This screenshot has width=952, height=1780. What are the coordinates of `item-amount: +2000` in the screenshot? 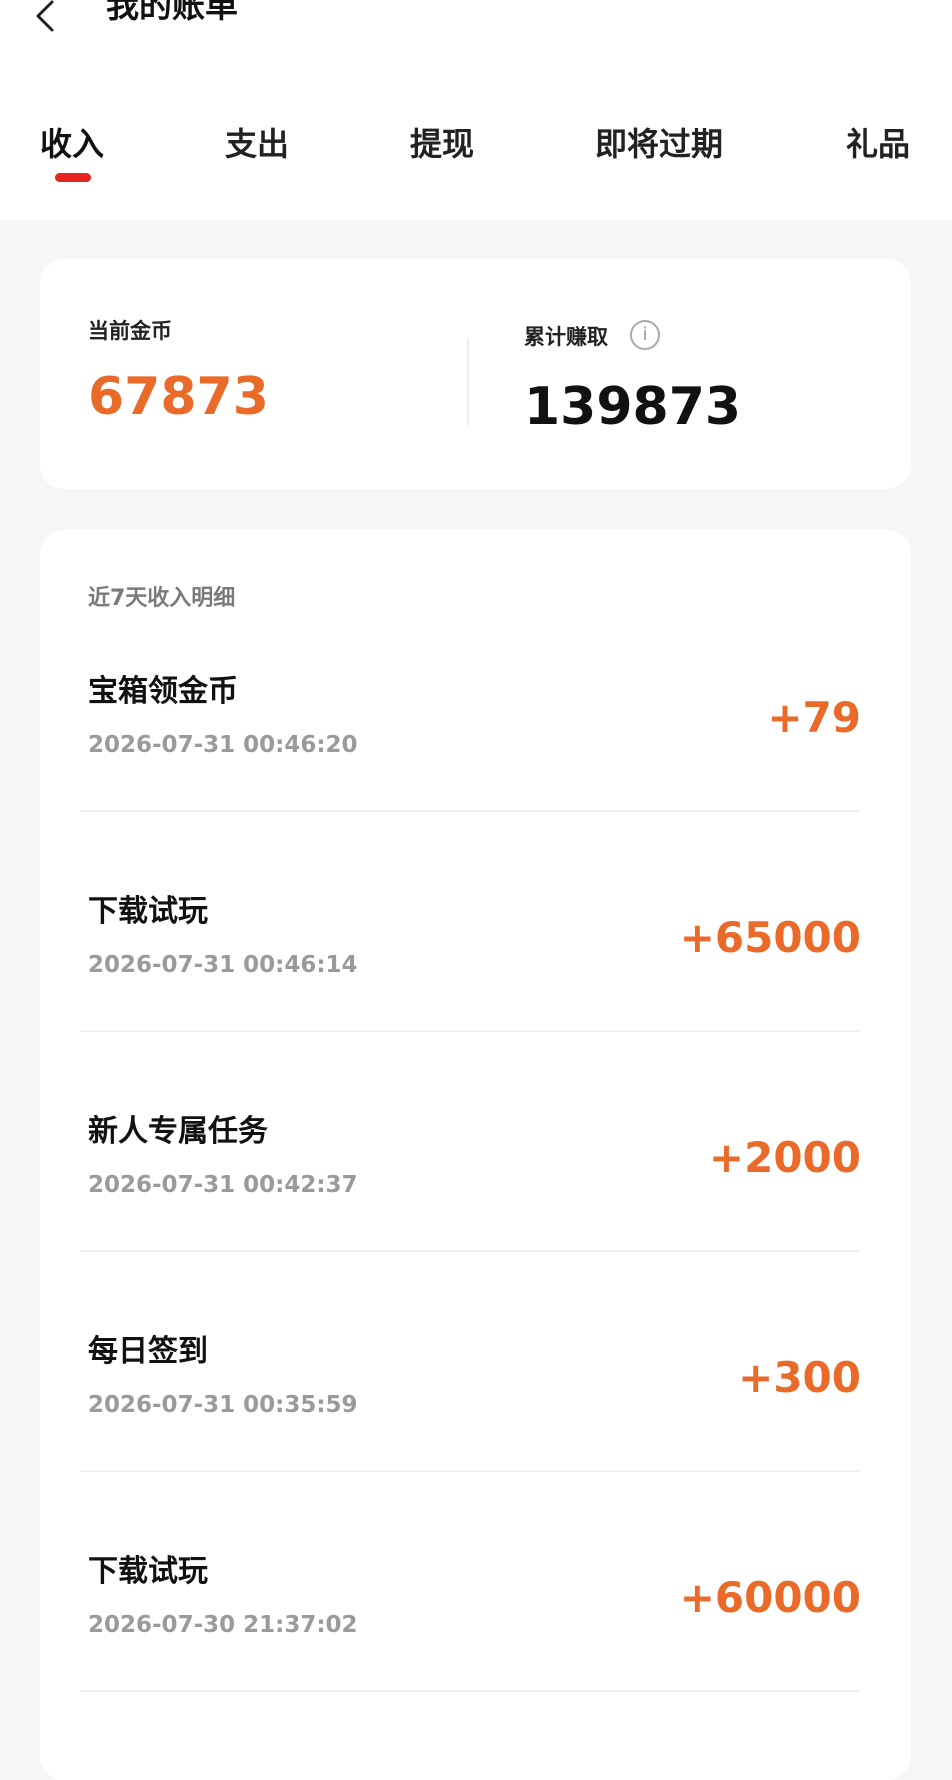 It's located at (784, 1157).